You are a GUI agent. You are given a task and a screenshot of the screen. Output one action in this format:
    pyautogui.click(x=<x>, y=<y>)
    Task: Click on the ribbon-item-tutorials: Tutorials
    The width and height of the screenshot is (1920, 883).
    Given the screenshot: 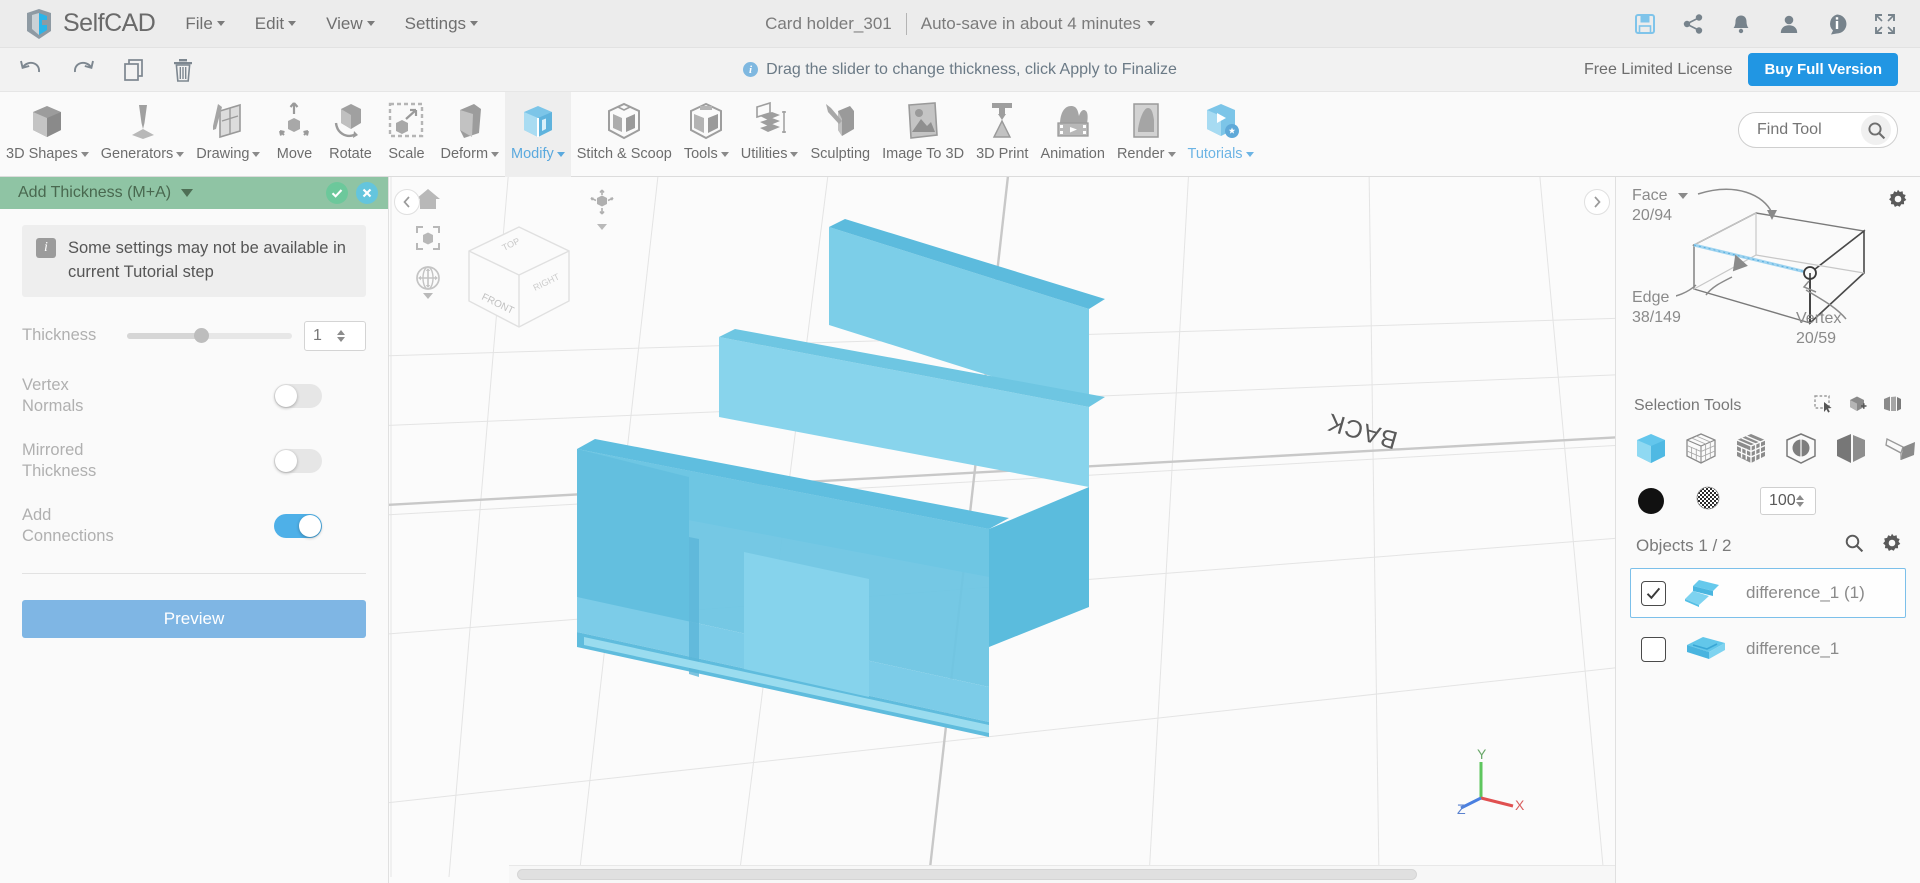 What is the action you would take?
    pyautogui.click(x=1221, y=134)
    